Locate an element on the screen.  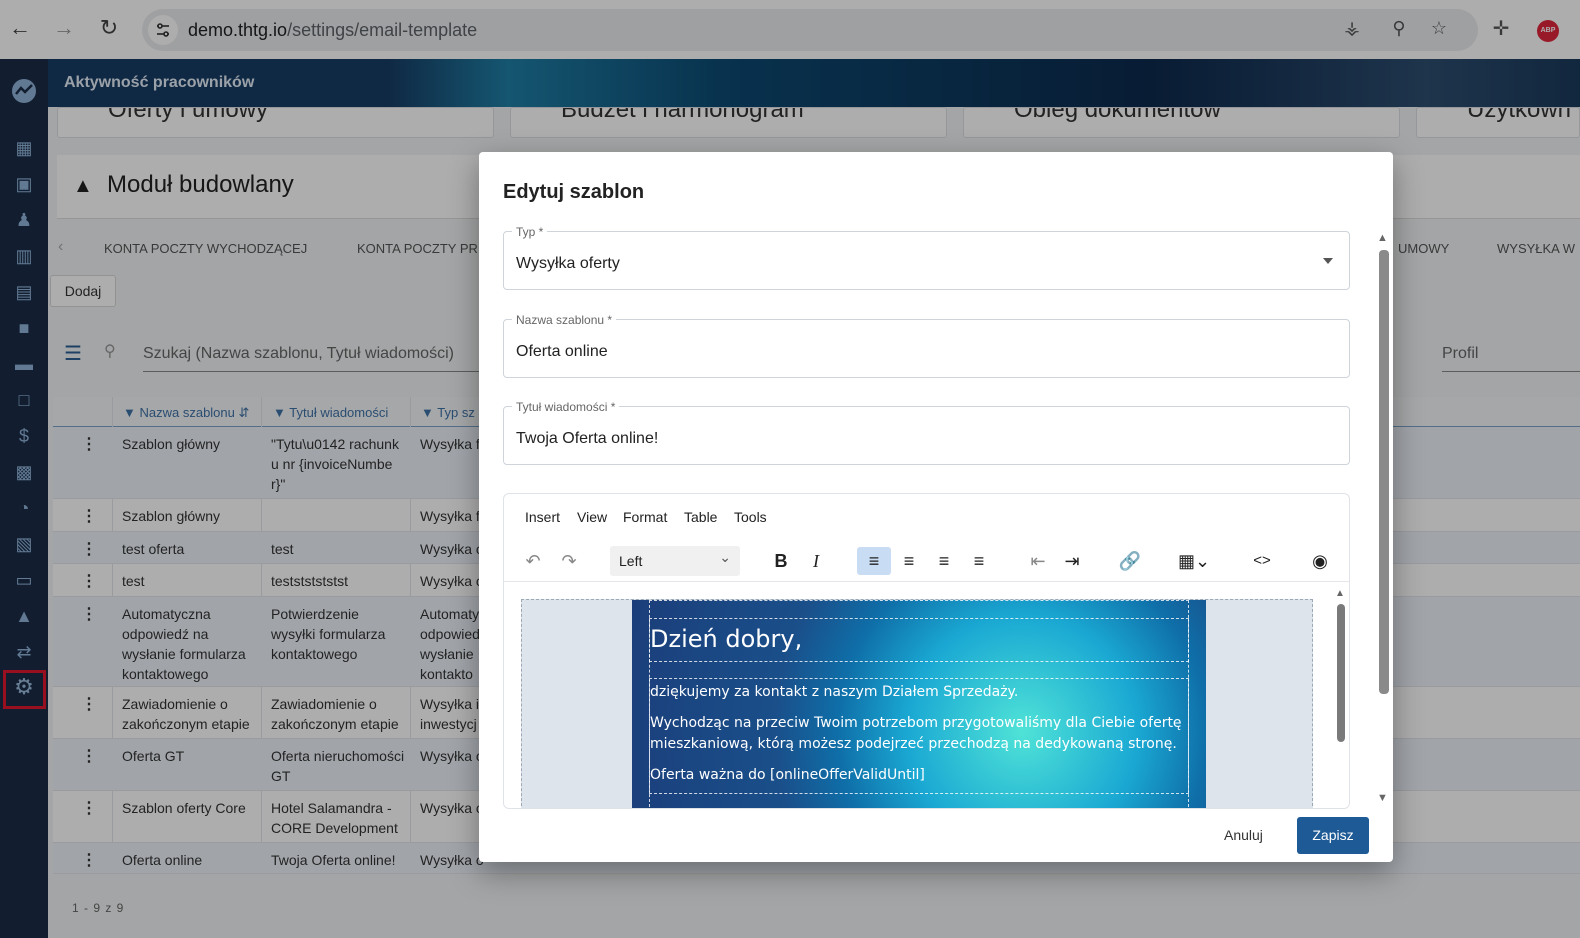
align-left-icon: ≡ is located at coordinates (874, 561).